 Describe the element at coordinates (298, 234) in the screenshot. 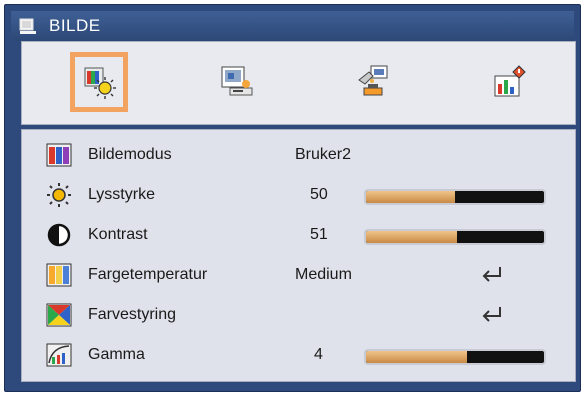

I see `row-kontrast: Kontrast 51` at that location.